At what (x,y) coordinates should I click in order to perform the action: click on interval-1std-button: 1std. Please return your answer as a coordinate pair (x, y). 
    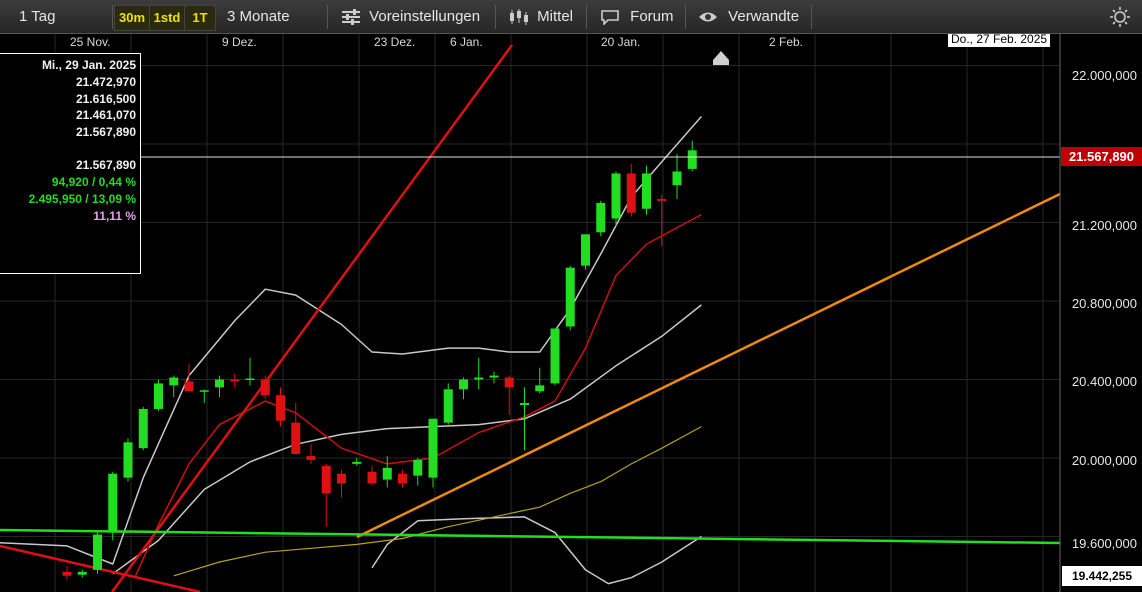
    Looking at the image, I should click on (167, 18).